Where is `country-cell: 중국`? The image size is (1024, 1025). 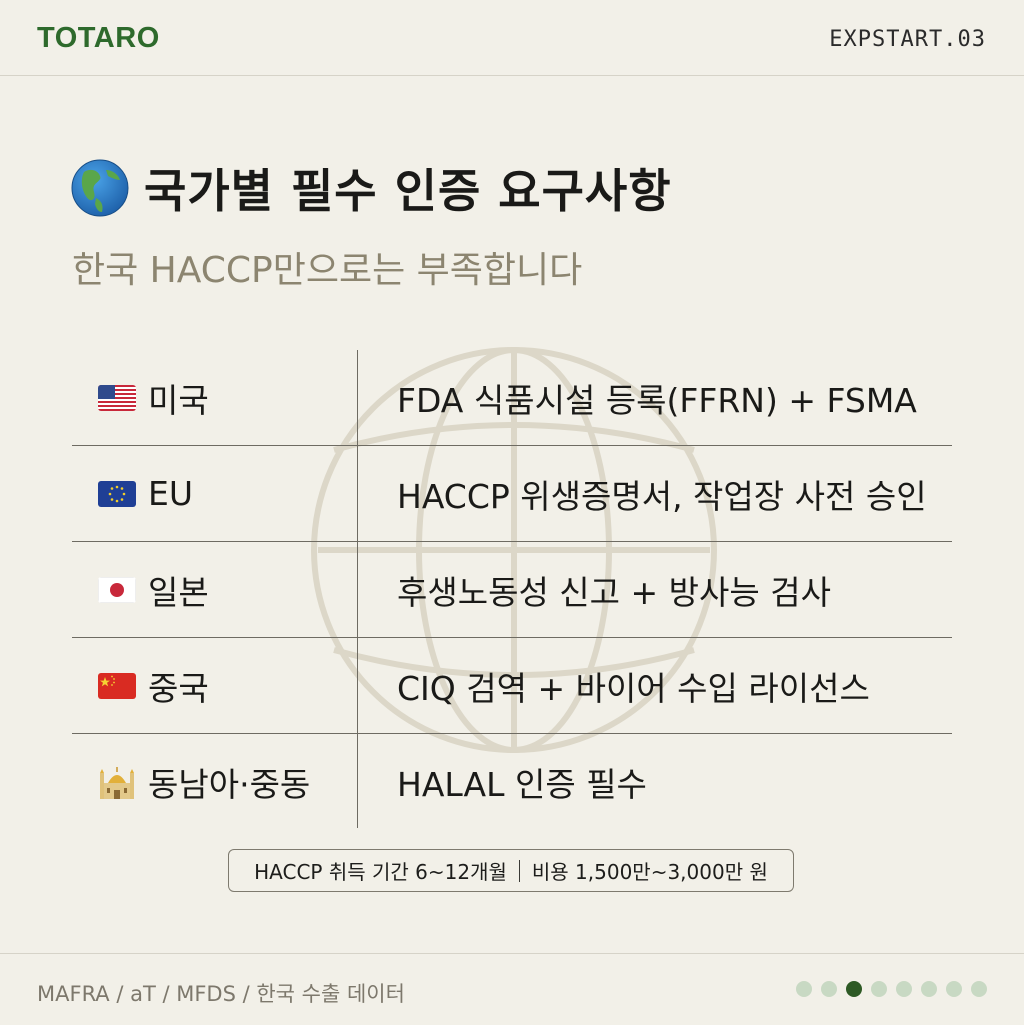 country-cell: 중국 is located at coordinates (153, 685).